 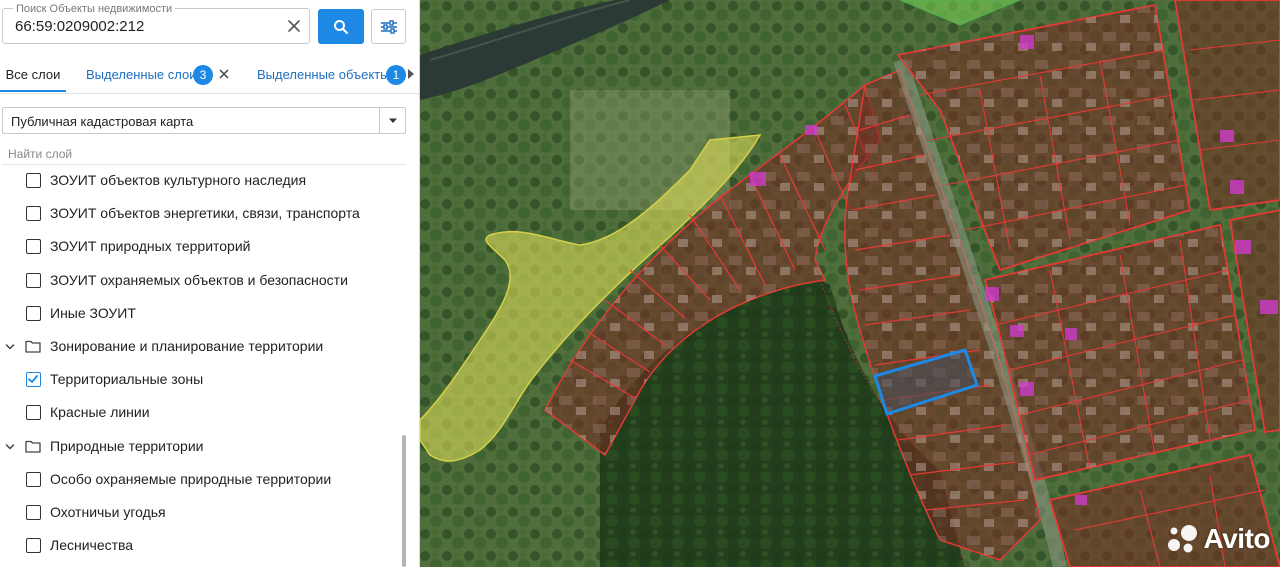 I want to click on clear-search-button, so click(x=294, y=26).